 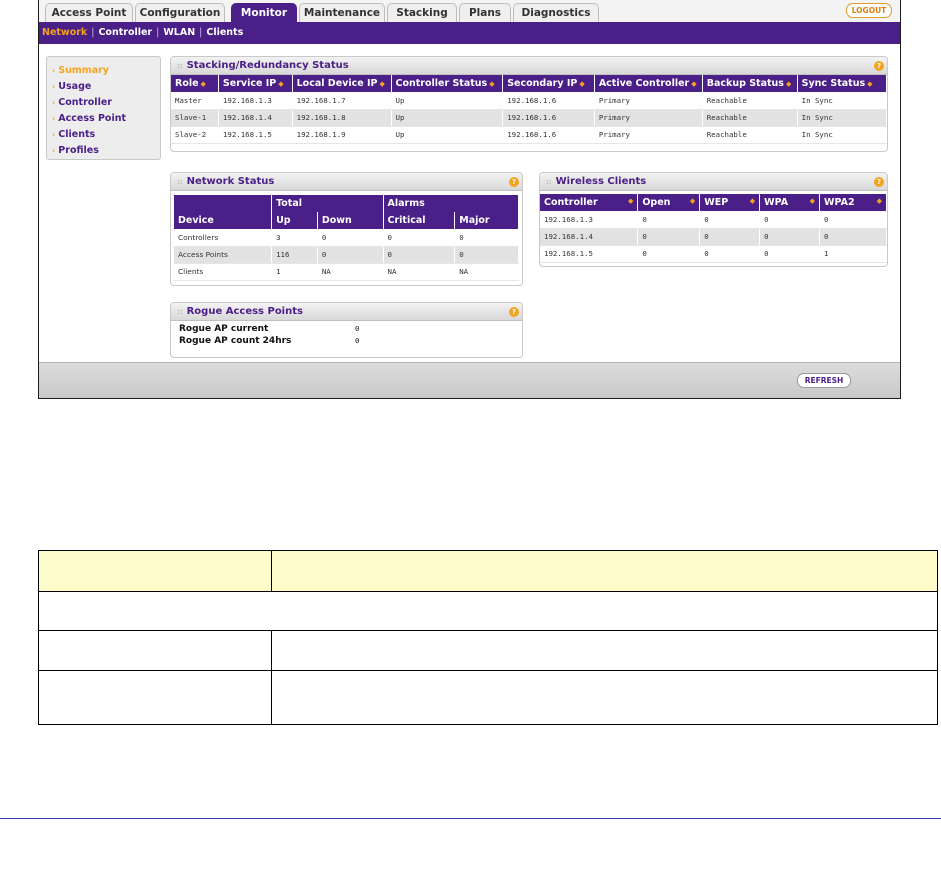 I want to click on sidebar-item-label: Clients, so click(x=77, y=134).